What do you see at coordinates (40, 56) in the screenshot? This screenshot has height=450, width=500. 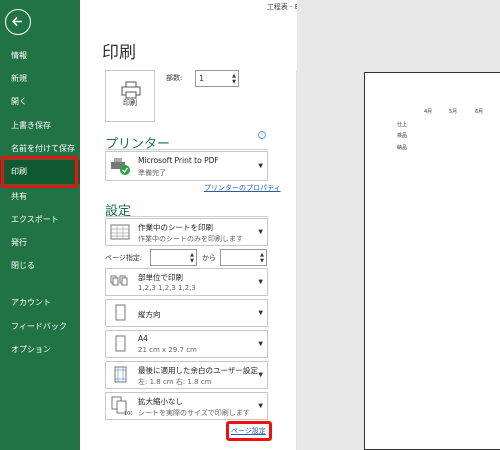 I see `nav-info: 情報` at bounding box center [40, 56].